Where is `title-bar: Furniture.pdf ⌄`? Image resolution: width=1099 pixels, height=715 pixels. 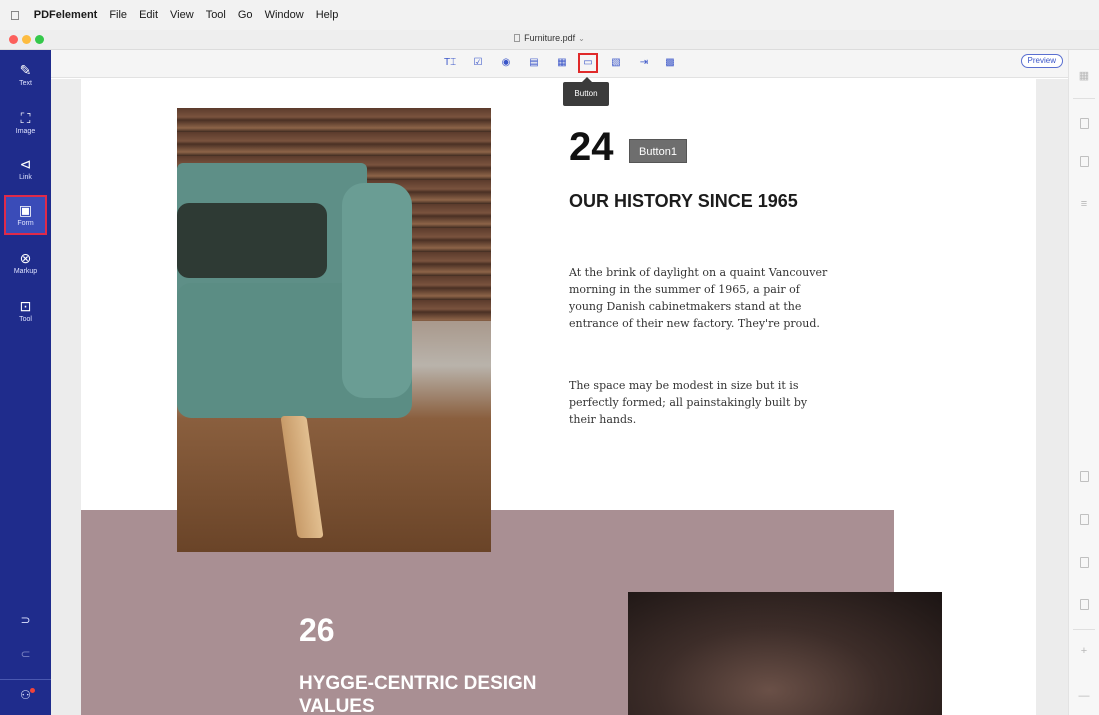 title-bar: Furniture.pdf ⌄ is located at coordinates (549, 40).